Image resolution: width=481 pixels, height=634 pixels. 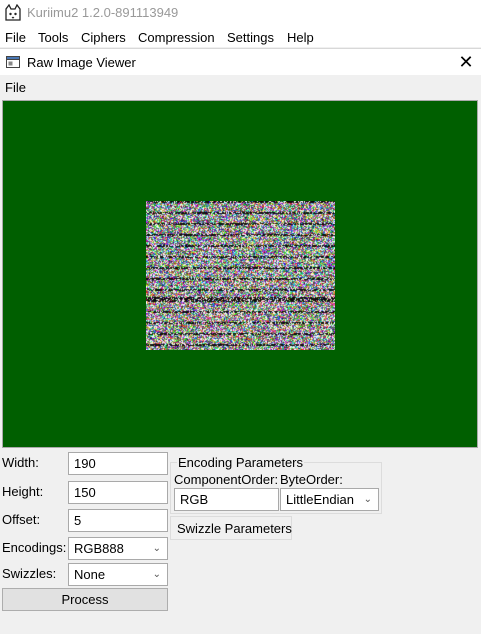 What do you see at coordinates (85, 599) in the screenshot?
I see `process-button: Process` at bounding box center [85, 599].